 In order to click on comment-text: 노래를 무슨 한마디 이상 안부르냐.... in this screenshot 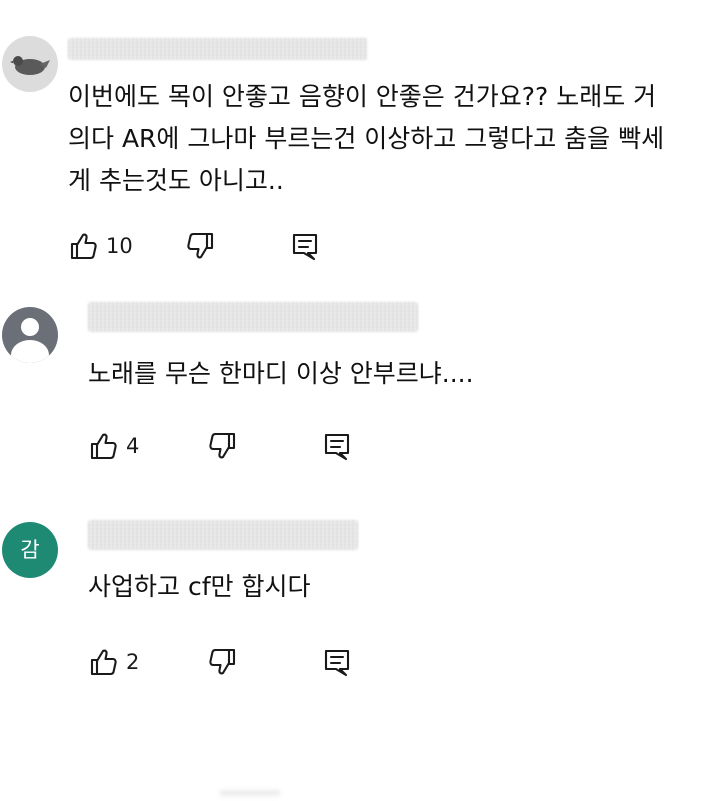, I will do `click(281, 373)`.